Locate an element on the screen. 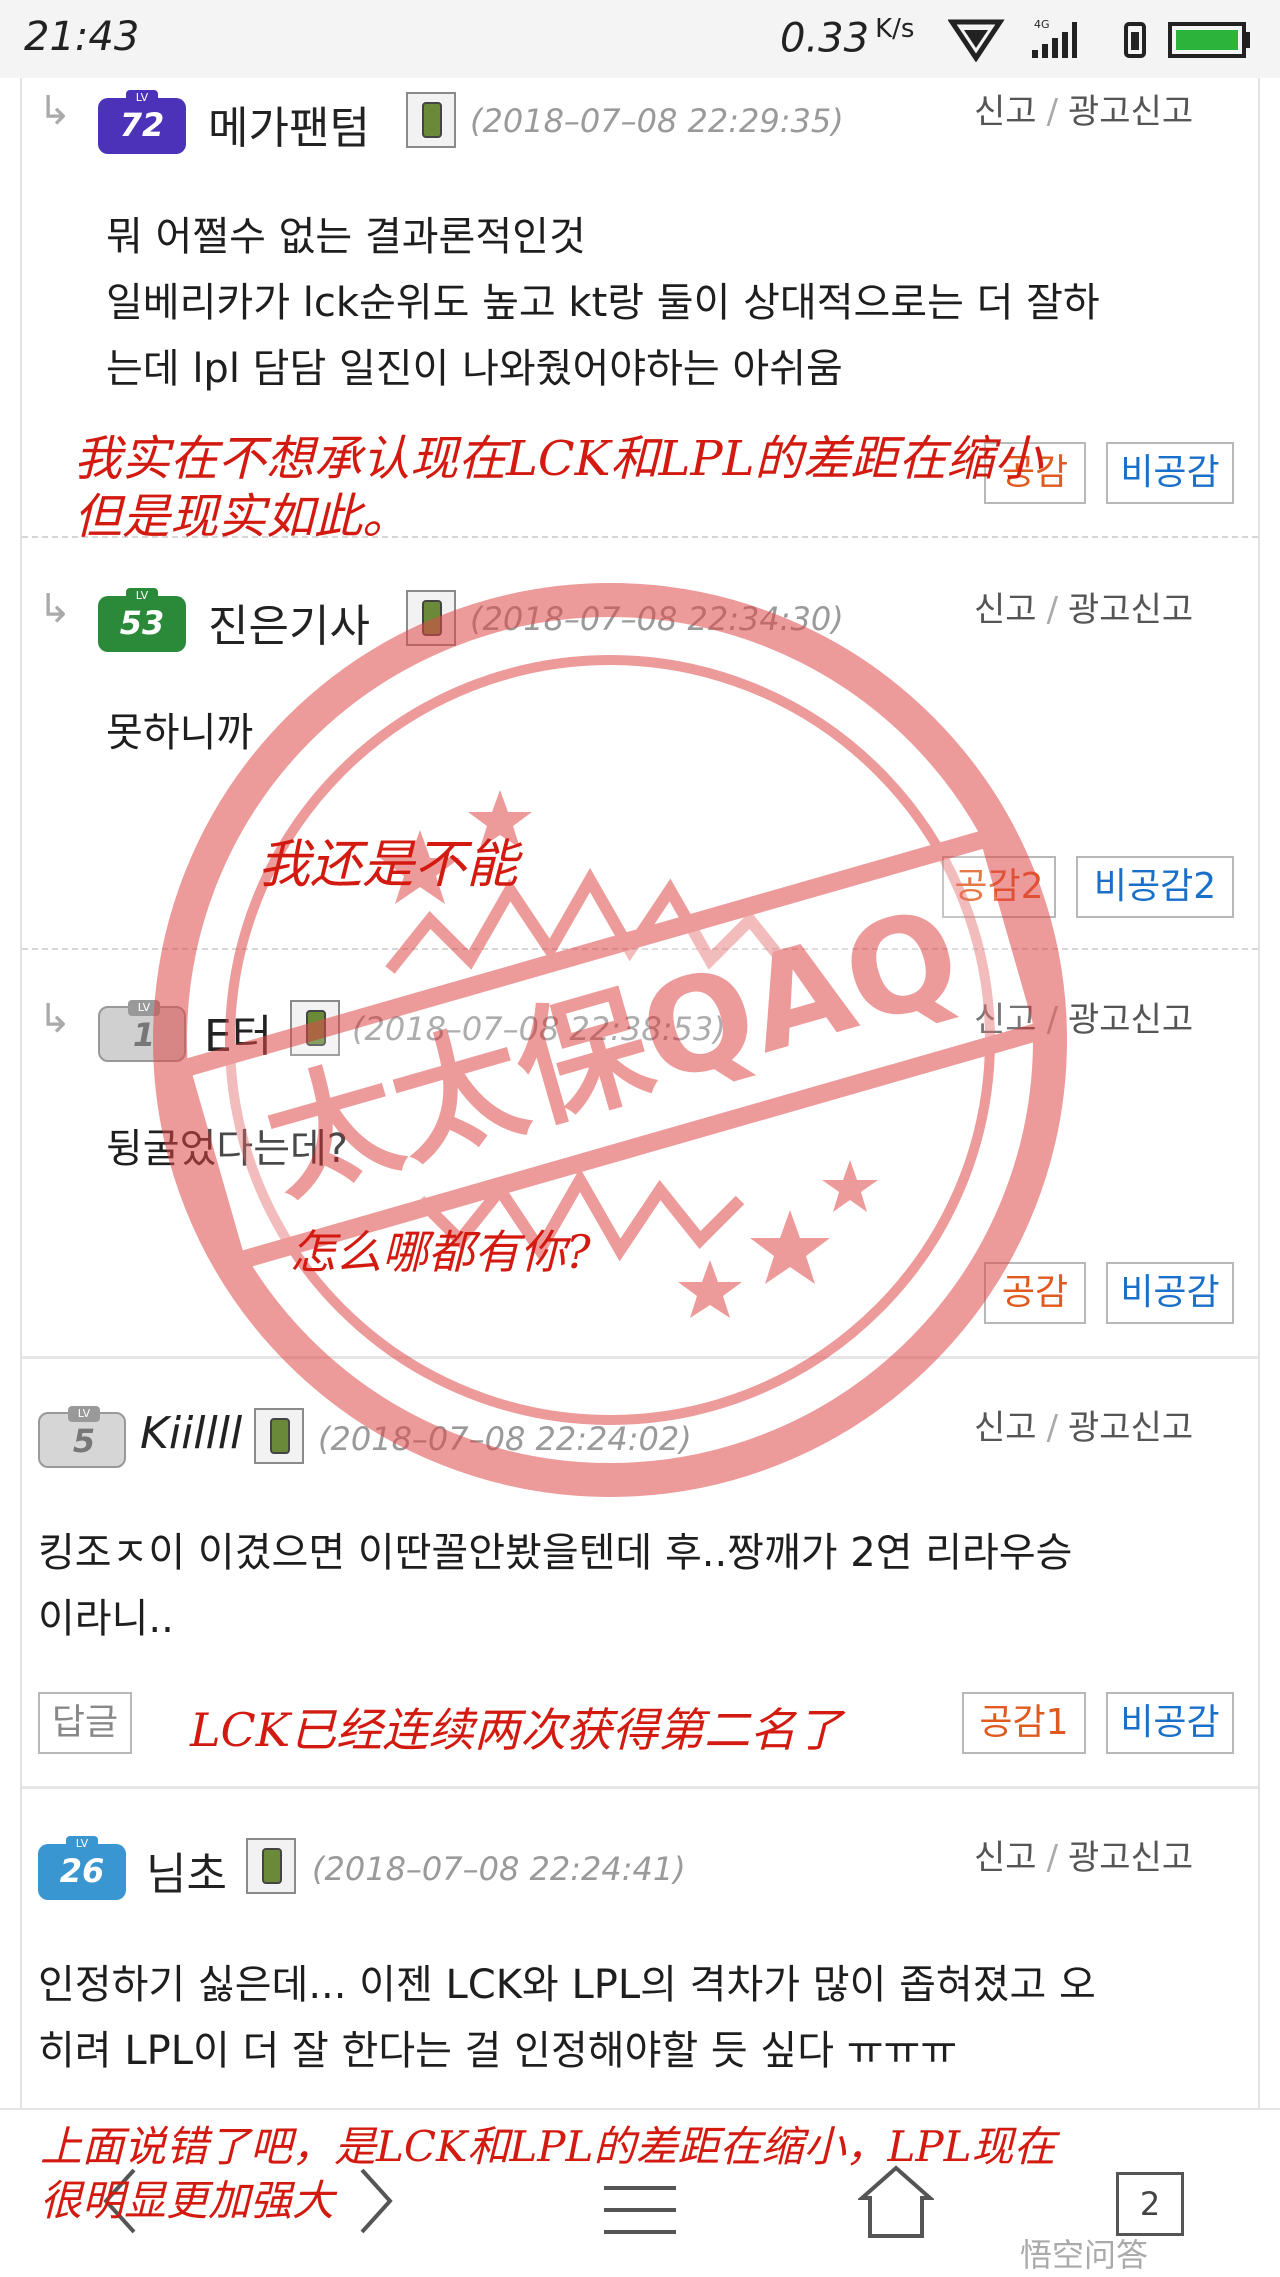 This screenshot has height=2277, width=1280. nickname: 님초 is located at coordinates (186, 1870).